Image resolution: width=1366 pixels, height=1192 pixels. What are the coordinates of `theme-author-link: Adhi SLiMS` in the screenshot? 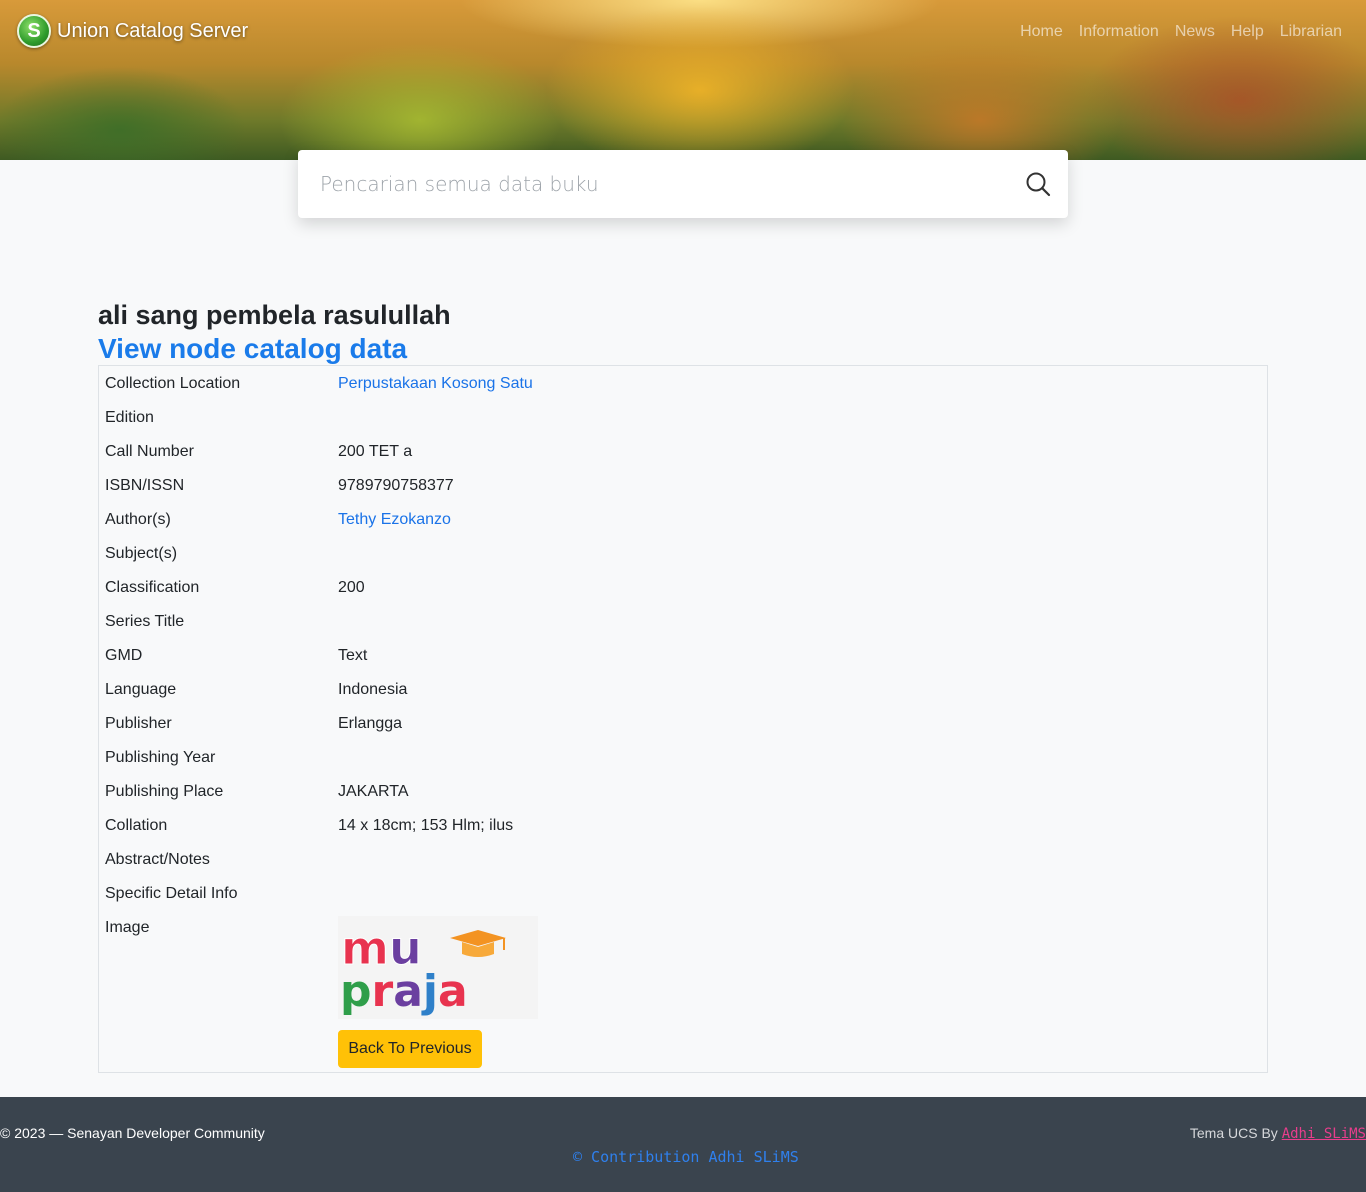 It's located at (1324, 1134).